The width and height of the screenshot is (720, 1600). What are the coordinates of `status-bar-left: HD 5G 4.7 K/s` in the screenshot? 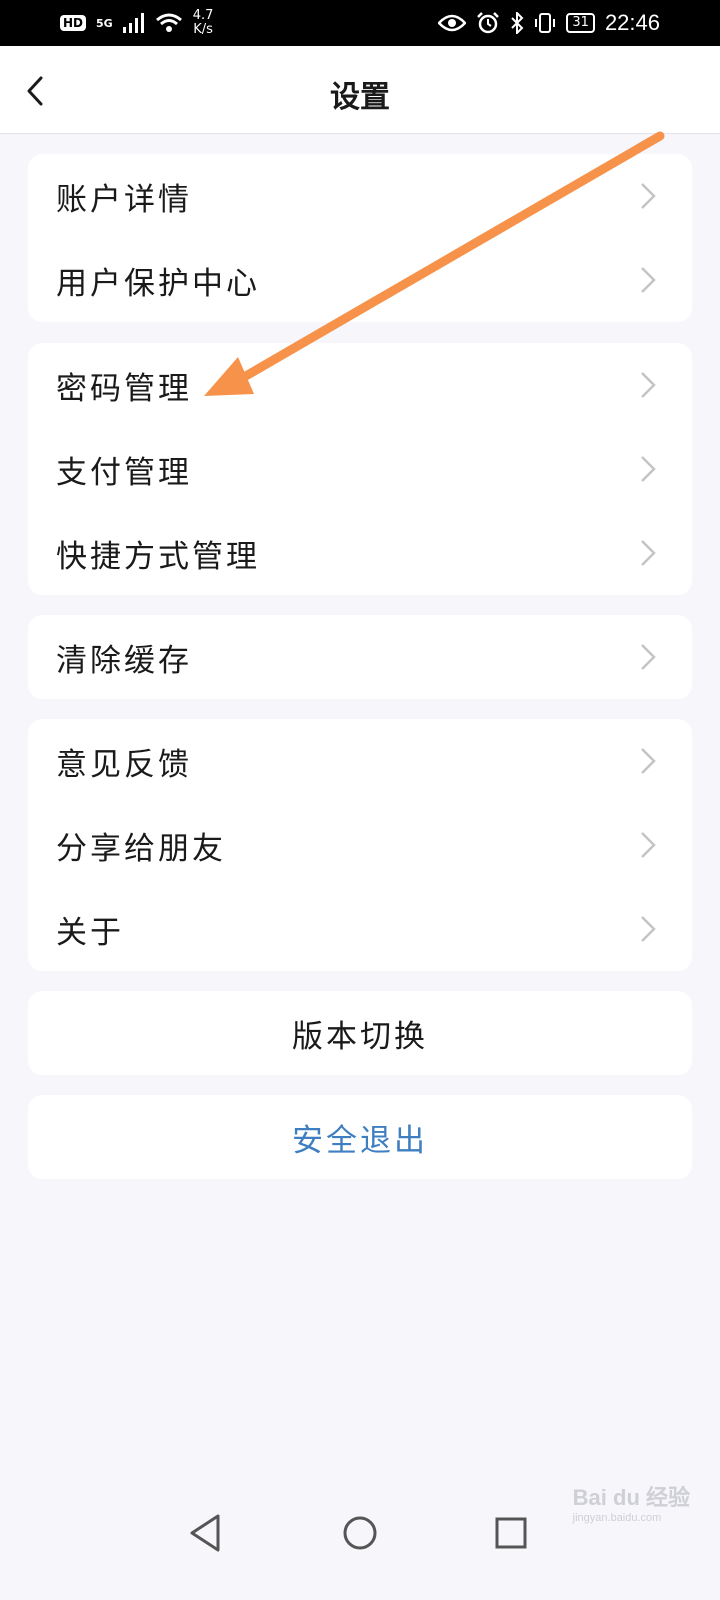 It's located at (136, 23).